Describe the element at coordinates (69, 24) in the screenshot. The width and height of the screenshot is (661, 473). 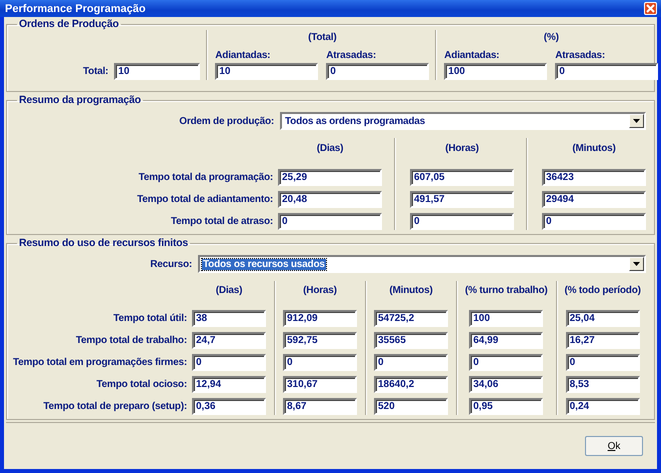
I see `group-title: Ordens de Produção` at that location.